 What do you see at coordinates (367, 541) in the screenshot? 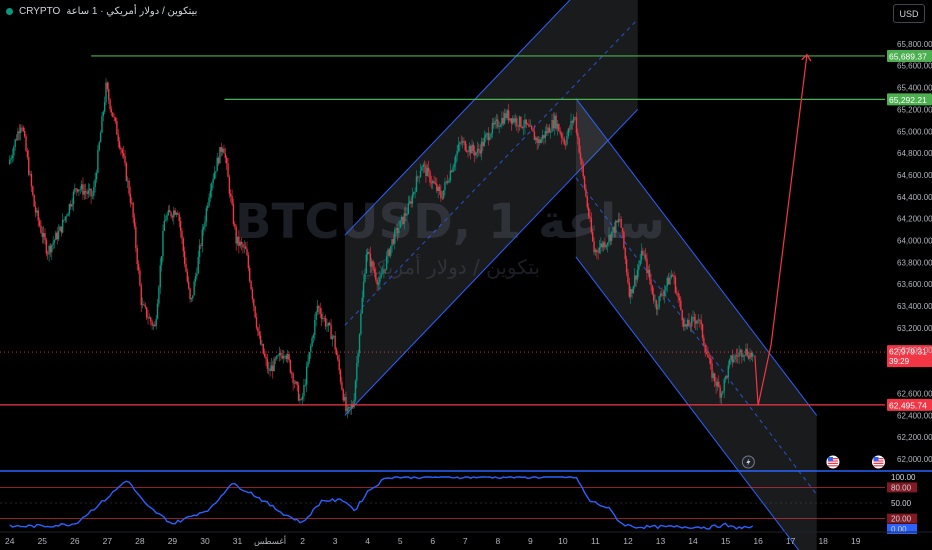
I see `time-axis-tick: 4` at bounding box center [367, 541].